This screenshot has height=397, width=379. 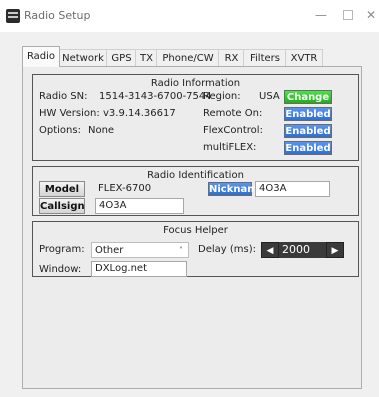 I want to click on close-icon: ✕, so click(x=371, y=15).